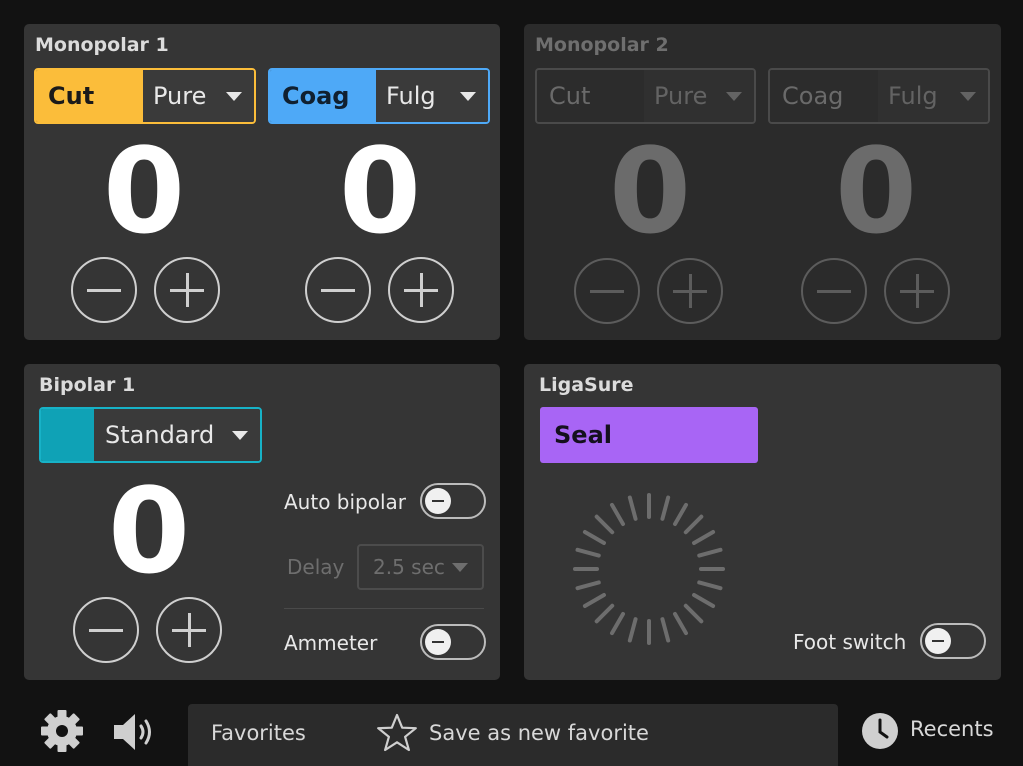 Image resolution: width=1023 pixels, height=766 pixels. I want to click on mono1-cut-mode: Cut Pure, so click(145, 96).